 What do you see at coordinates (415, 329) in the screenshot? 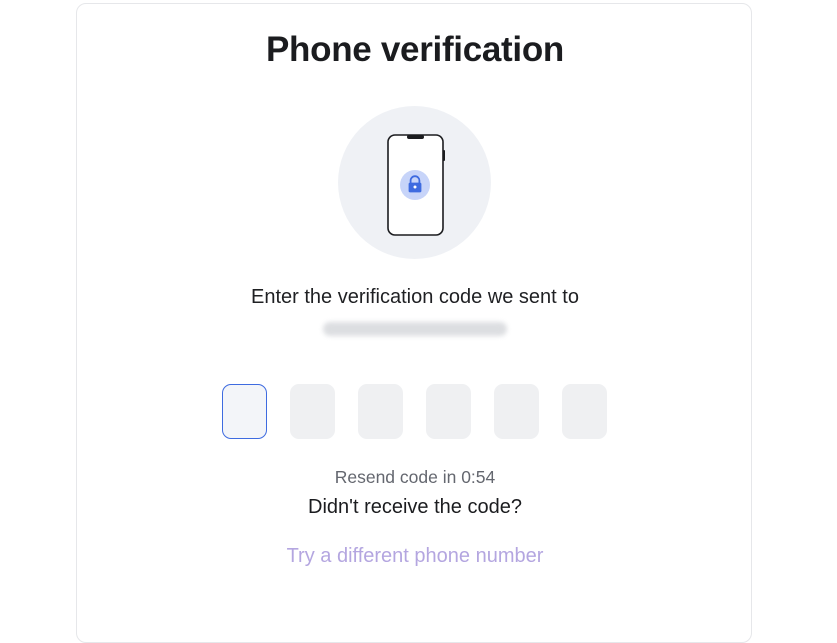
I see `masked-phone-number` at bounding box center [415, 329].